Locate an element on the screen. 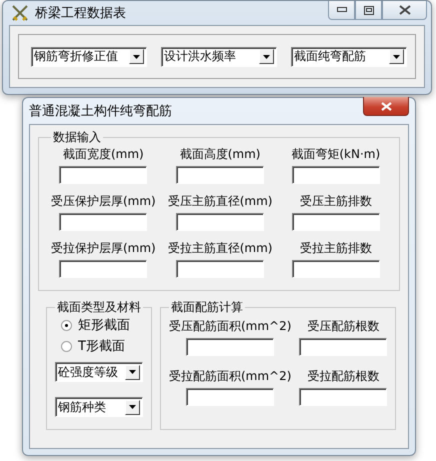 This screenshot has width=436, height=461. window-title: 普通混凝土构件纯弯配筋 is located at coordinates (100, 111).